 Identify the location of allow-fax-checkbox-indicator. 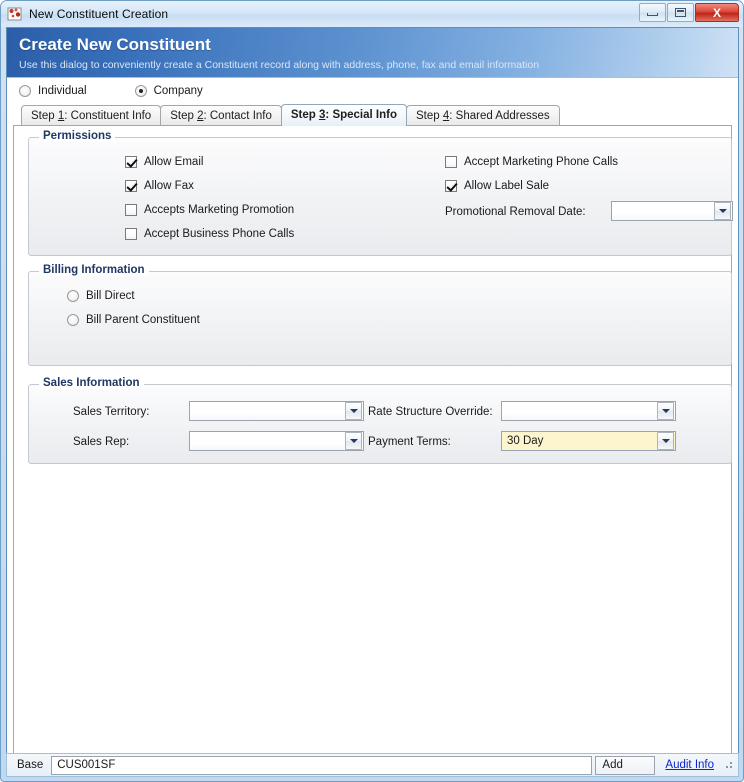
(131, 186).